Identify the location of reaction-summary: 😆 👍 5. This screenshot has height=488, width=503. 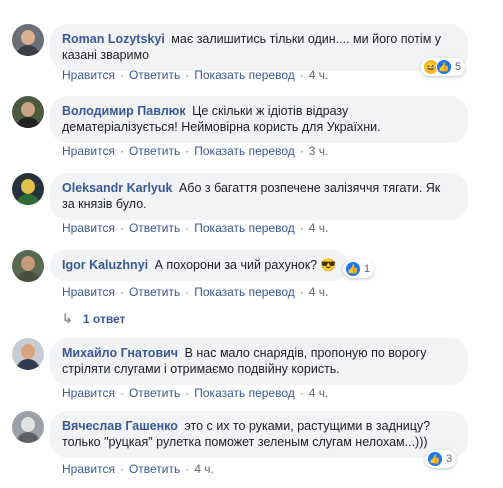
(443, 67).